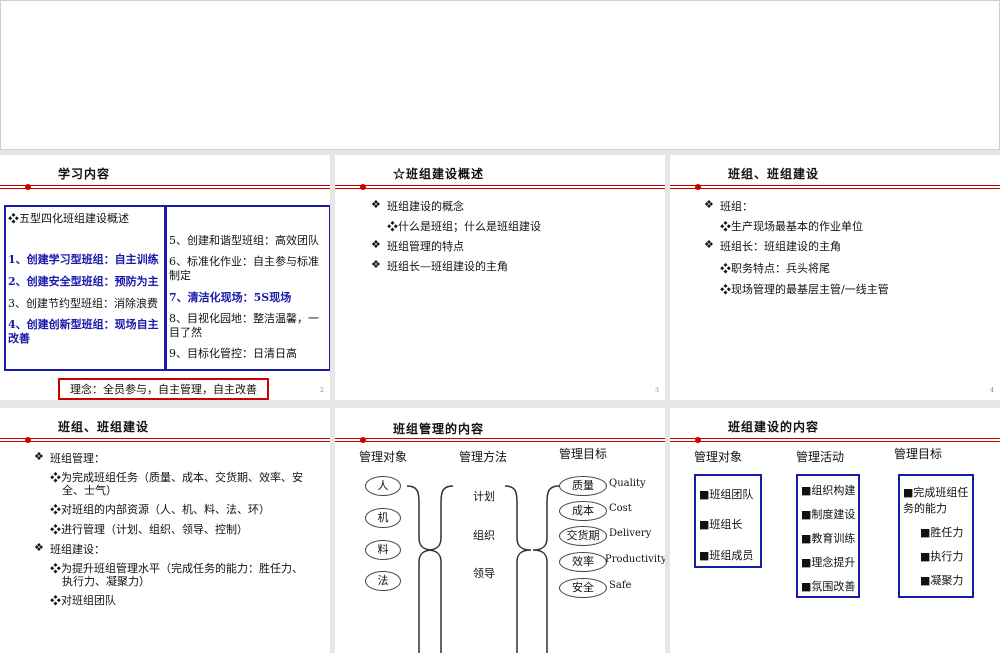  I want to click on list-item: ■胜任力, so click(942, 532).